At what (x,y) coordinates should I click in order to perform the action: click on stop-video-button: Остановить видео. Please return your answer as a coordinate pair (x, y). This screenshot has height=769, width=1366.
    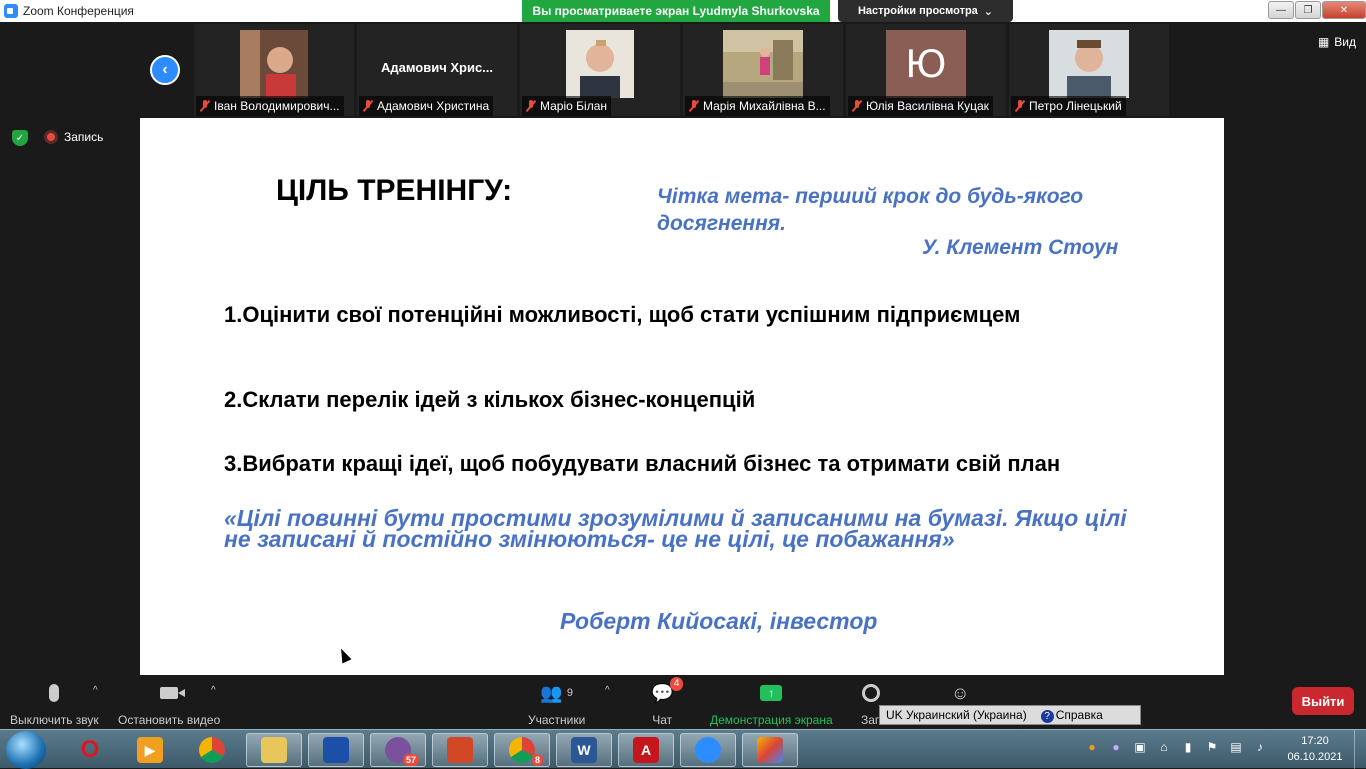
    Looking at the image, I should click on (169, 704).